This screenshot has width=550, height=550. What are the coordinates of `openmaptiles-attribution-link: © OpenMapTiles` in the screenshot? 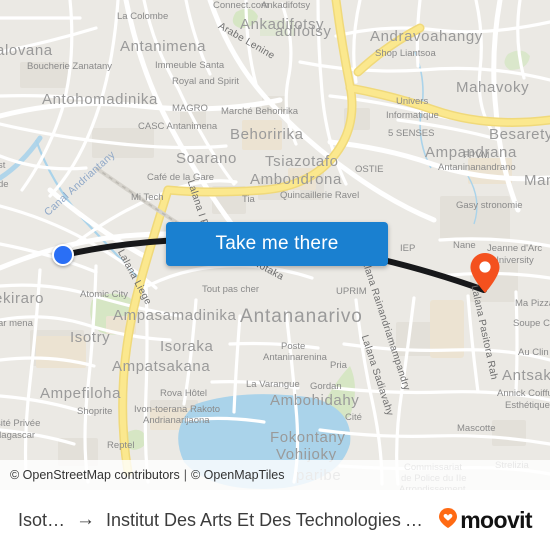 It's located at (238, 475).